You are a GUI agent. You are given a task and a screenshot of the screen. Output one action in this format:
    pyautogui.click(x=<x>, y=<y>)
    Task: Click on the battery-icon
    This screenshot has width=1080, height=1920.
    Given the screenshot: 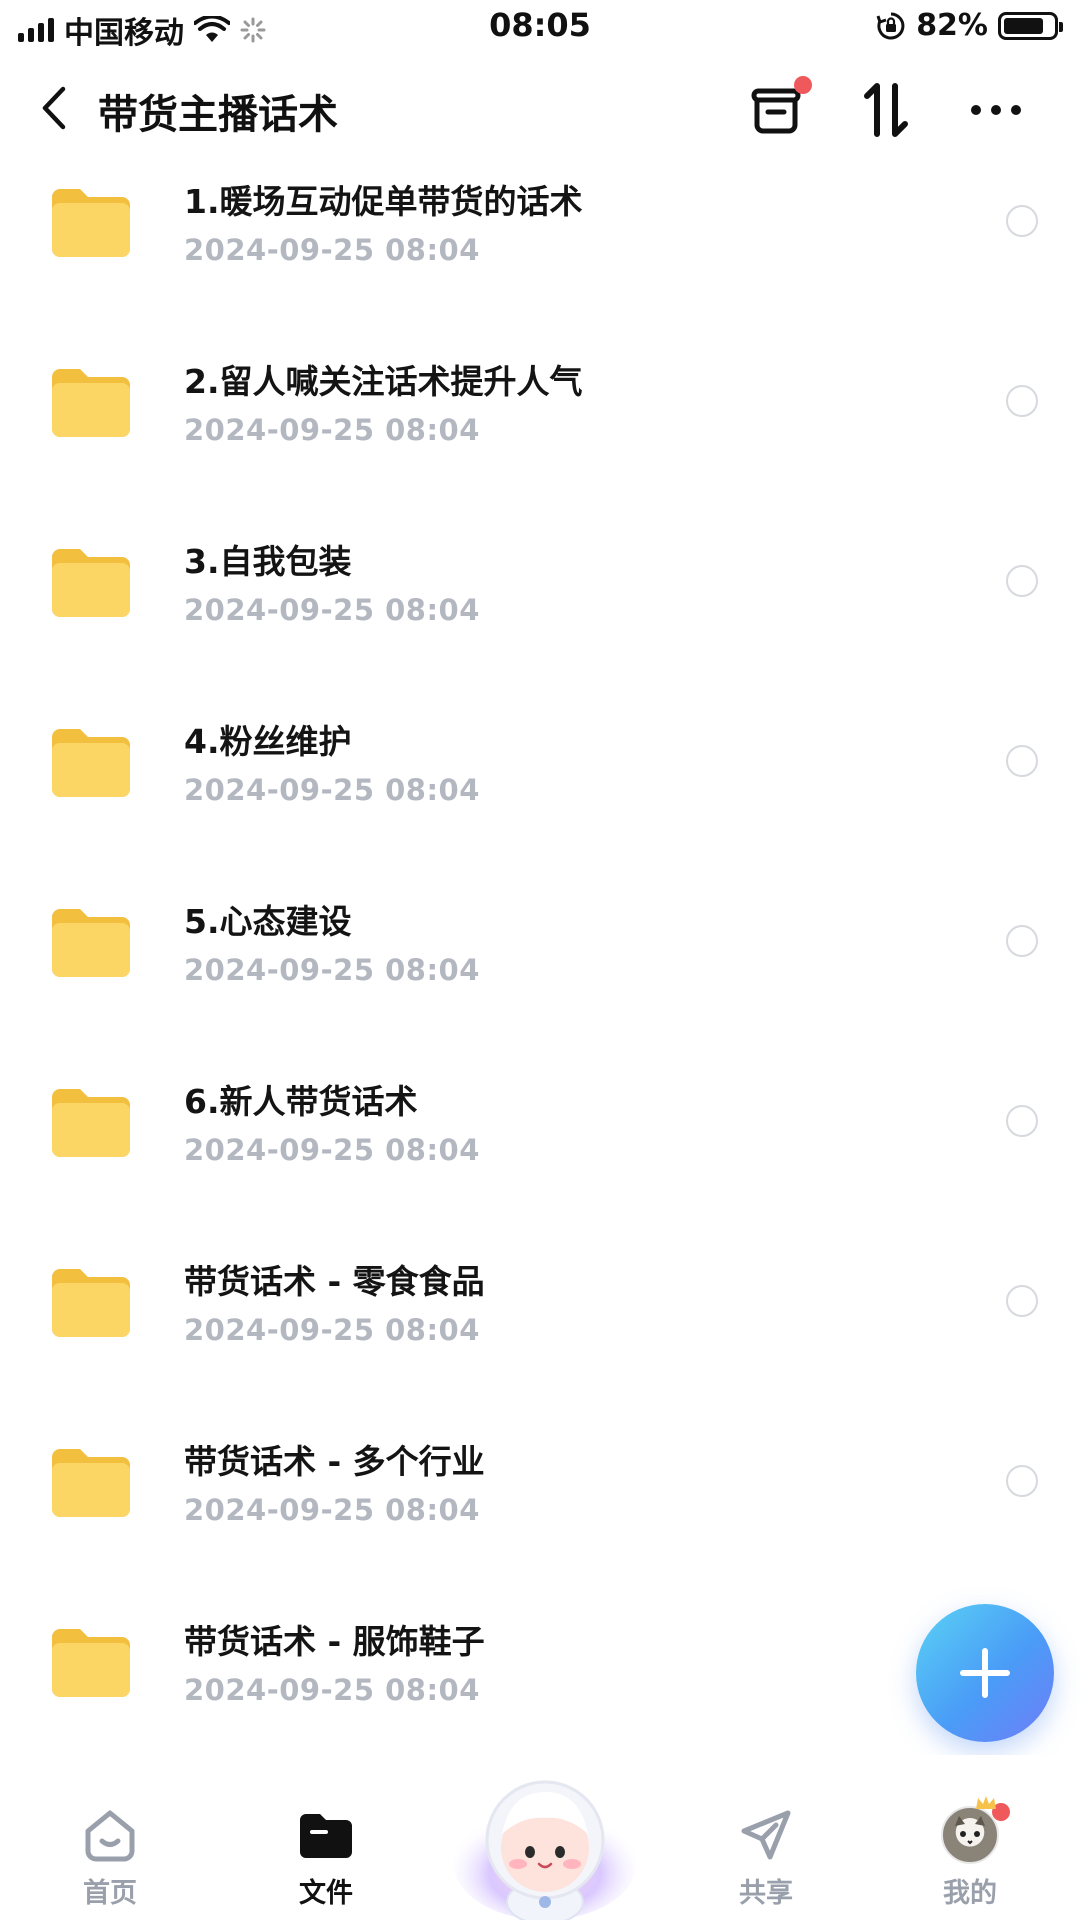 What is the action you would take?
    pyautogui.click(x=1030, y=25)
    